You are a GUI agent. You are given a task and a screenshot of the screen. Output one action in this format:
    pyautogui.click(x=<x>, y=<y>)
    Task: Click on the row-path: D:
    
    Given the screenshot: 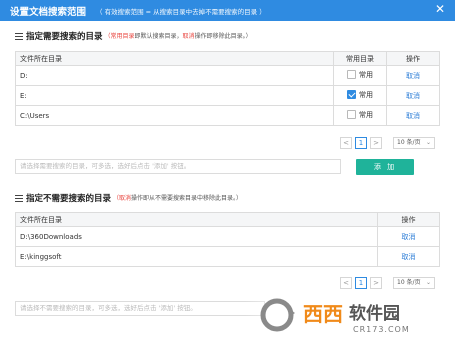 What is the action you would take?
    pyautogui.click(x=174, y=75)
    